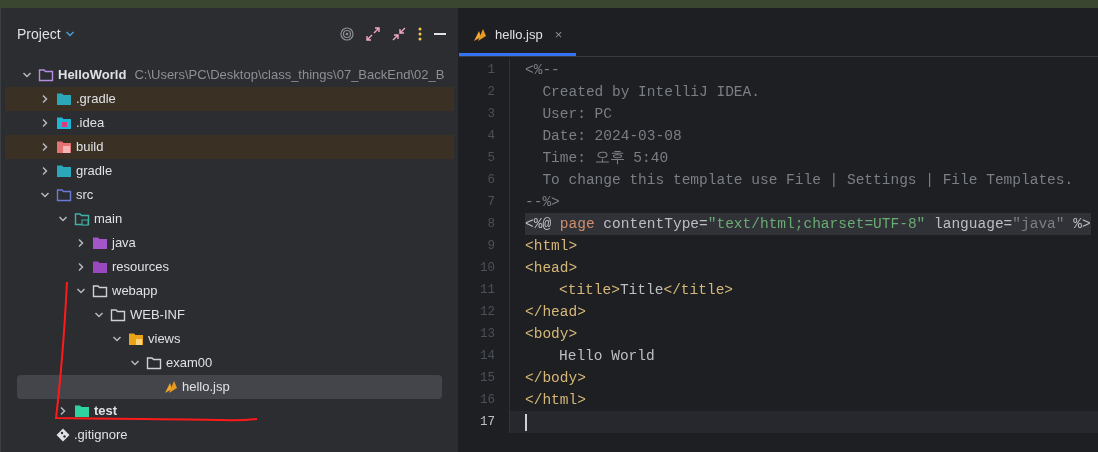 The height and width of the screenshot is (452, 1098). Describe the element at coordinates (229, 243) in the screenshot. I see `tree-item: java` at that location.